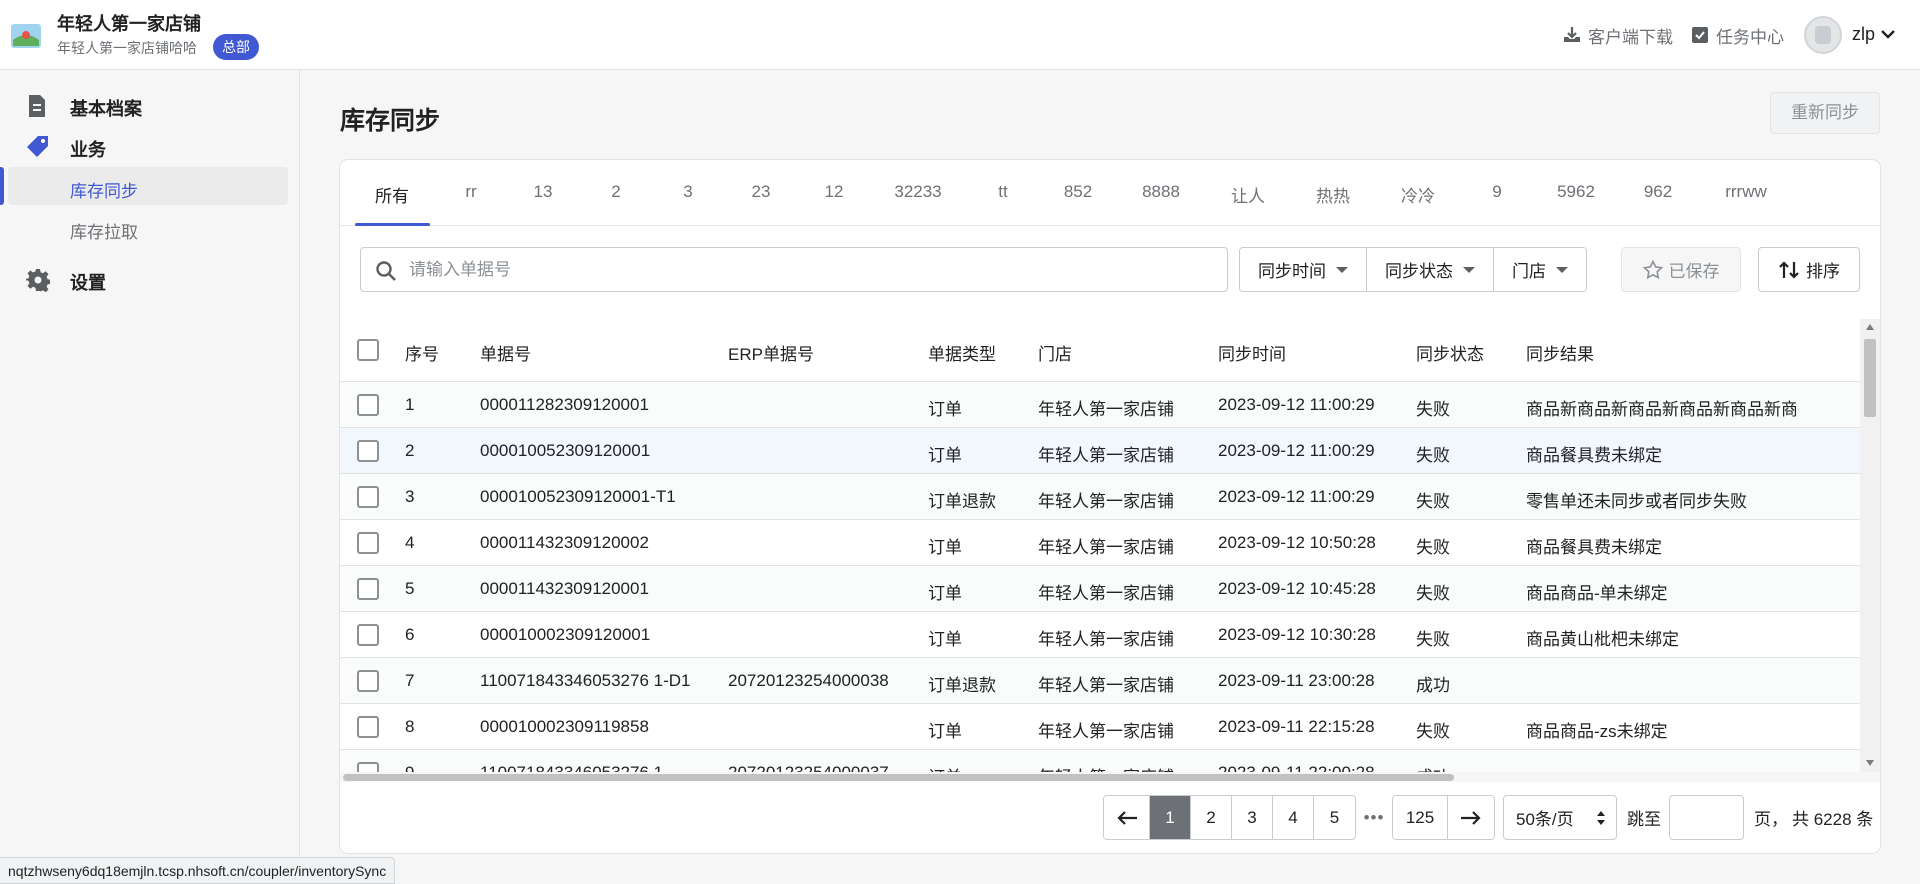 This screenshot has height=884, width=1920. What do you see at coordinates (1297, 588) in the screenshot?
I see `cell-sync-time: 2023-09-12 10:45:28` at bounding box center [1297, 588].